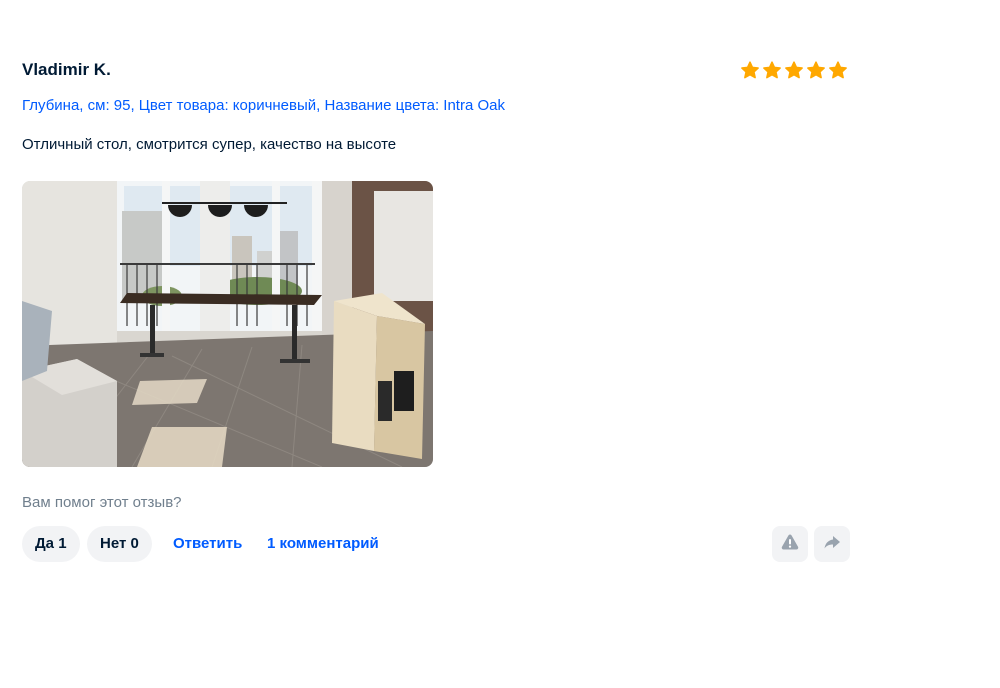 The image size is (1000, 688). Describe the element at coordinates (323, 544) in the screenshot. I see `comments-link: 1 комментарий` at that location.